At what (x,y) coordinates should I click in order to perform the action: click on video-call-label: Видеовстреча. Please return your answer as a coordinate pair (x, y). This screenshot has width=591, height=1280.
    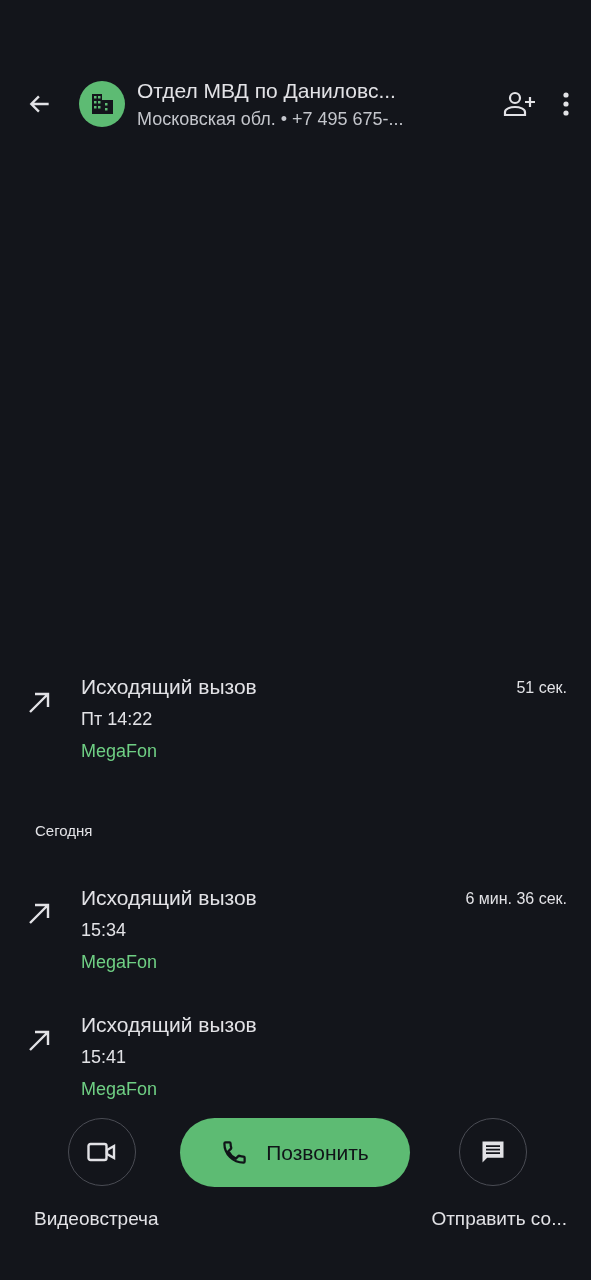
    Looking at the image, I should click on (96, 1219).